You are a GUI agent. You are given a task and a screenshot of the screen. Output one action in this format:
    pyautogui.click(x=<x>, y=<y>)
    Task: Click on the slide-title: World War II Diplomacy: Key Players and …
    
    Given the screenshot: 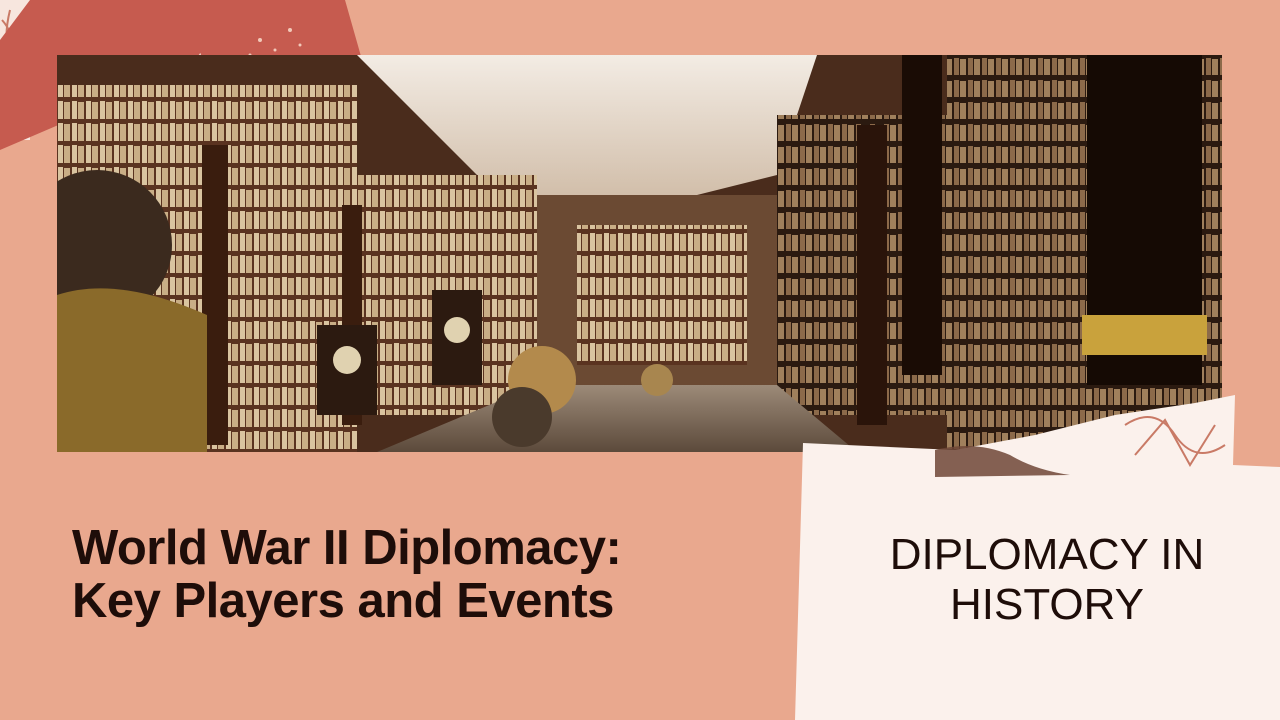 What is the action you would take?
    pyautogui.click(x=432, y=575)
    